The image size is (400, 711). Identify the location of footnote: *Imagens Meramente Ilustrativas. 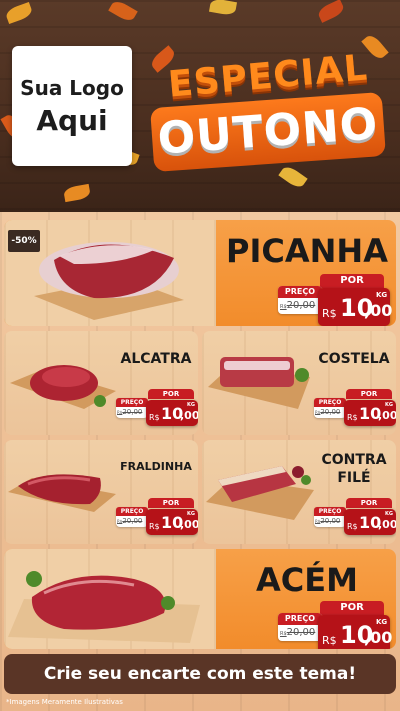
(64, 702).